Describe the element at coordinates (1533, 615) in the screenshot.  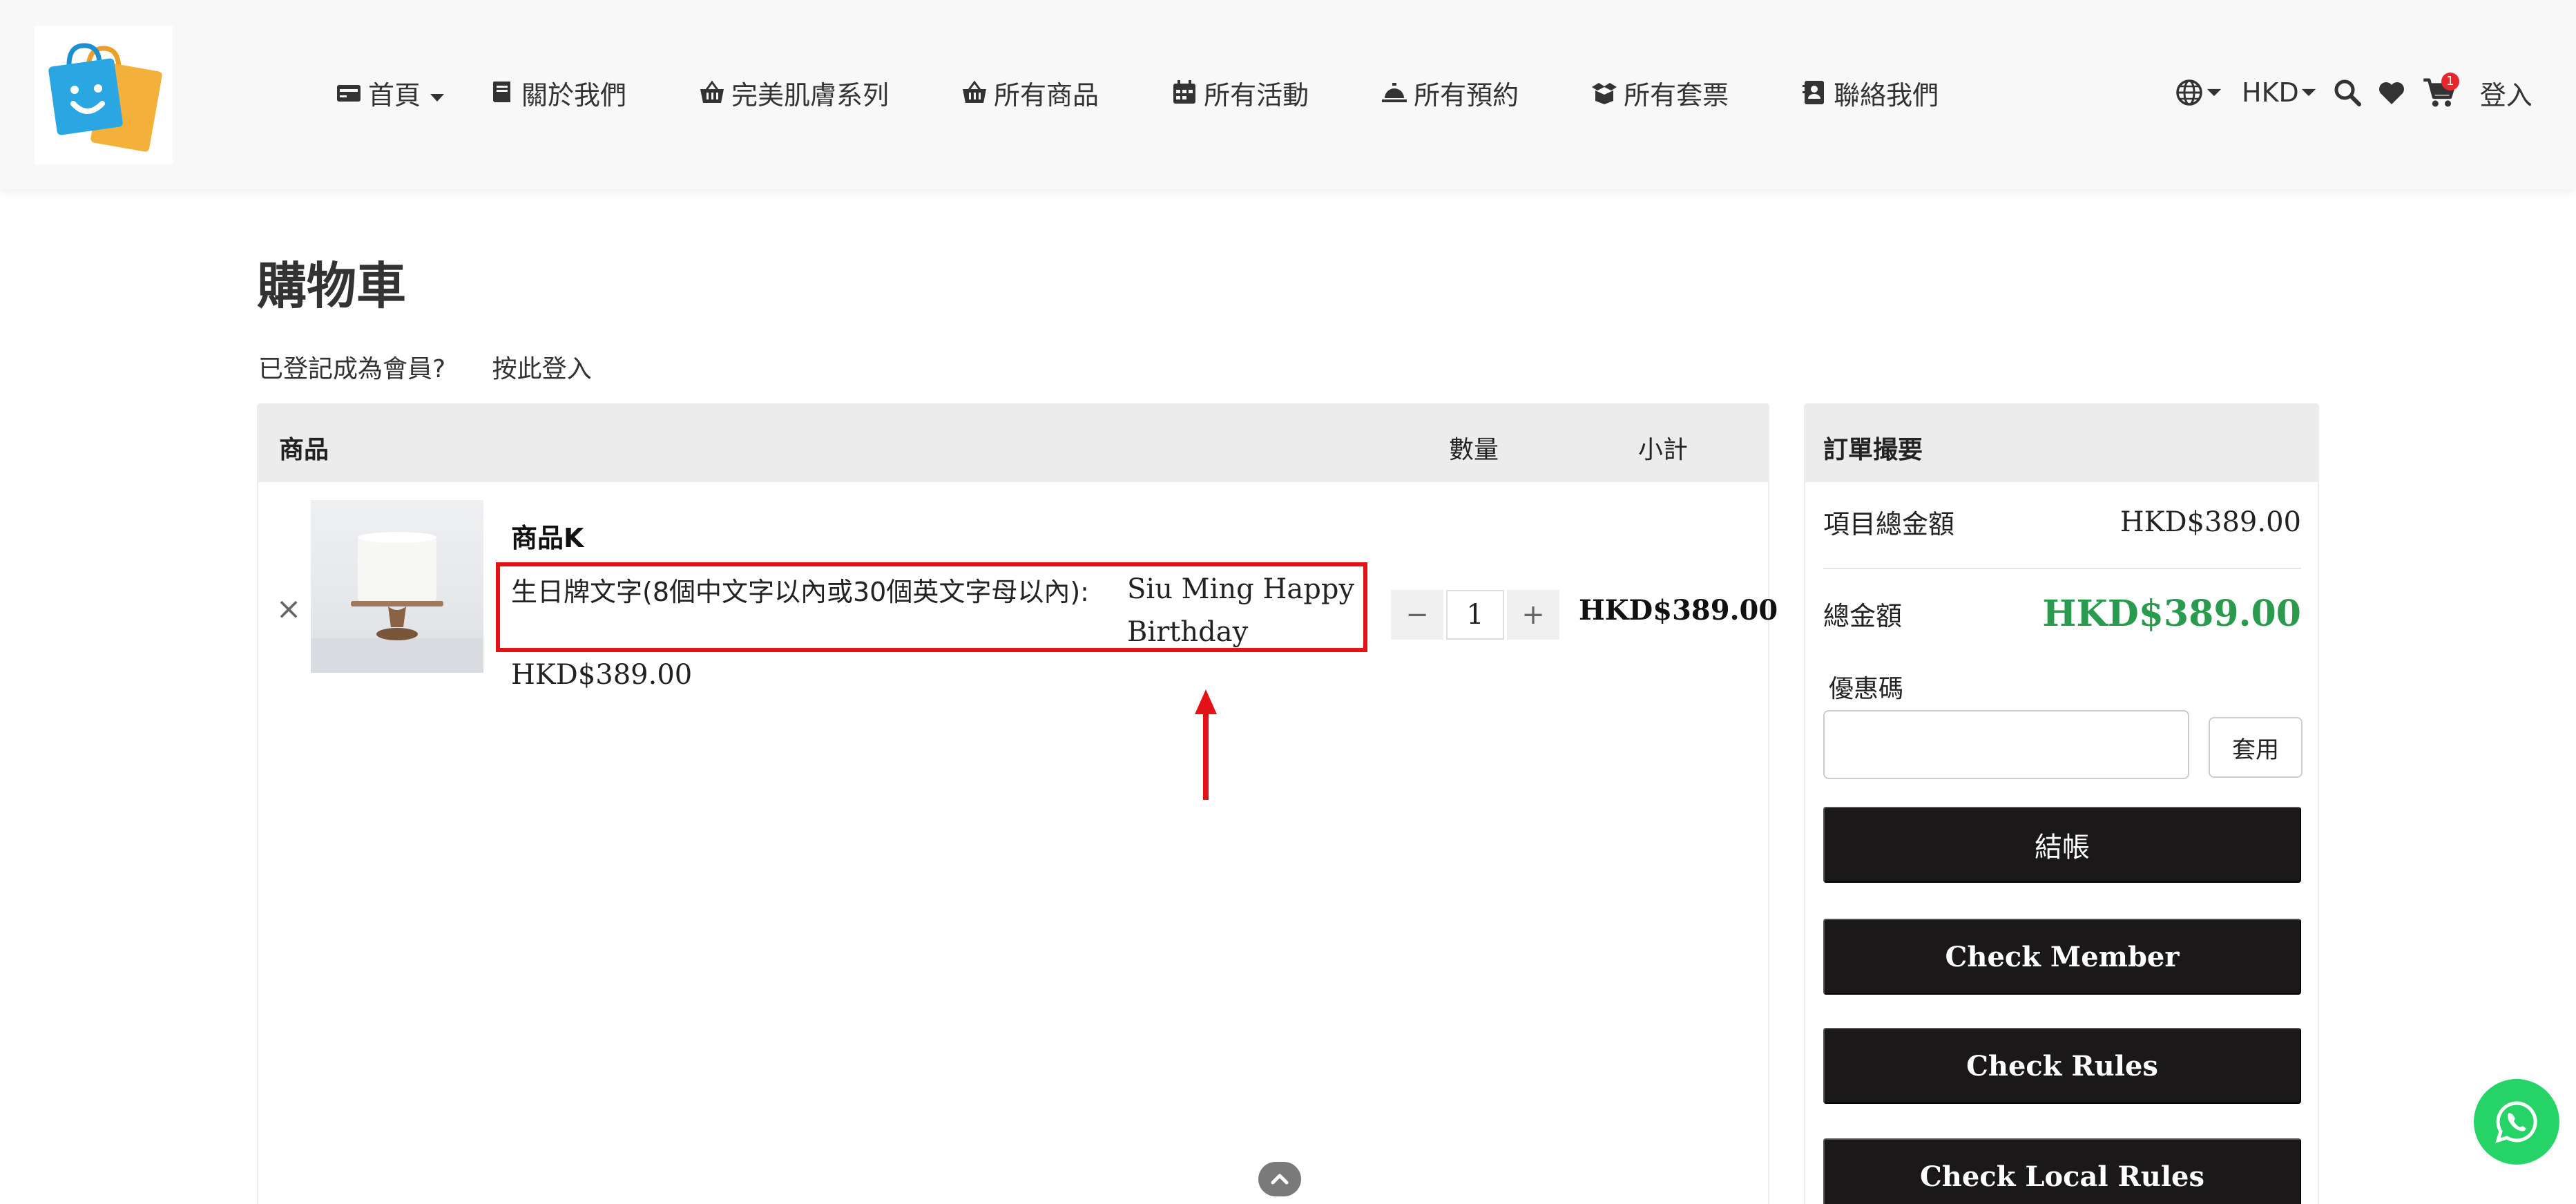
I see `quantity-increase-button: +` at that location.